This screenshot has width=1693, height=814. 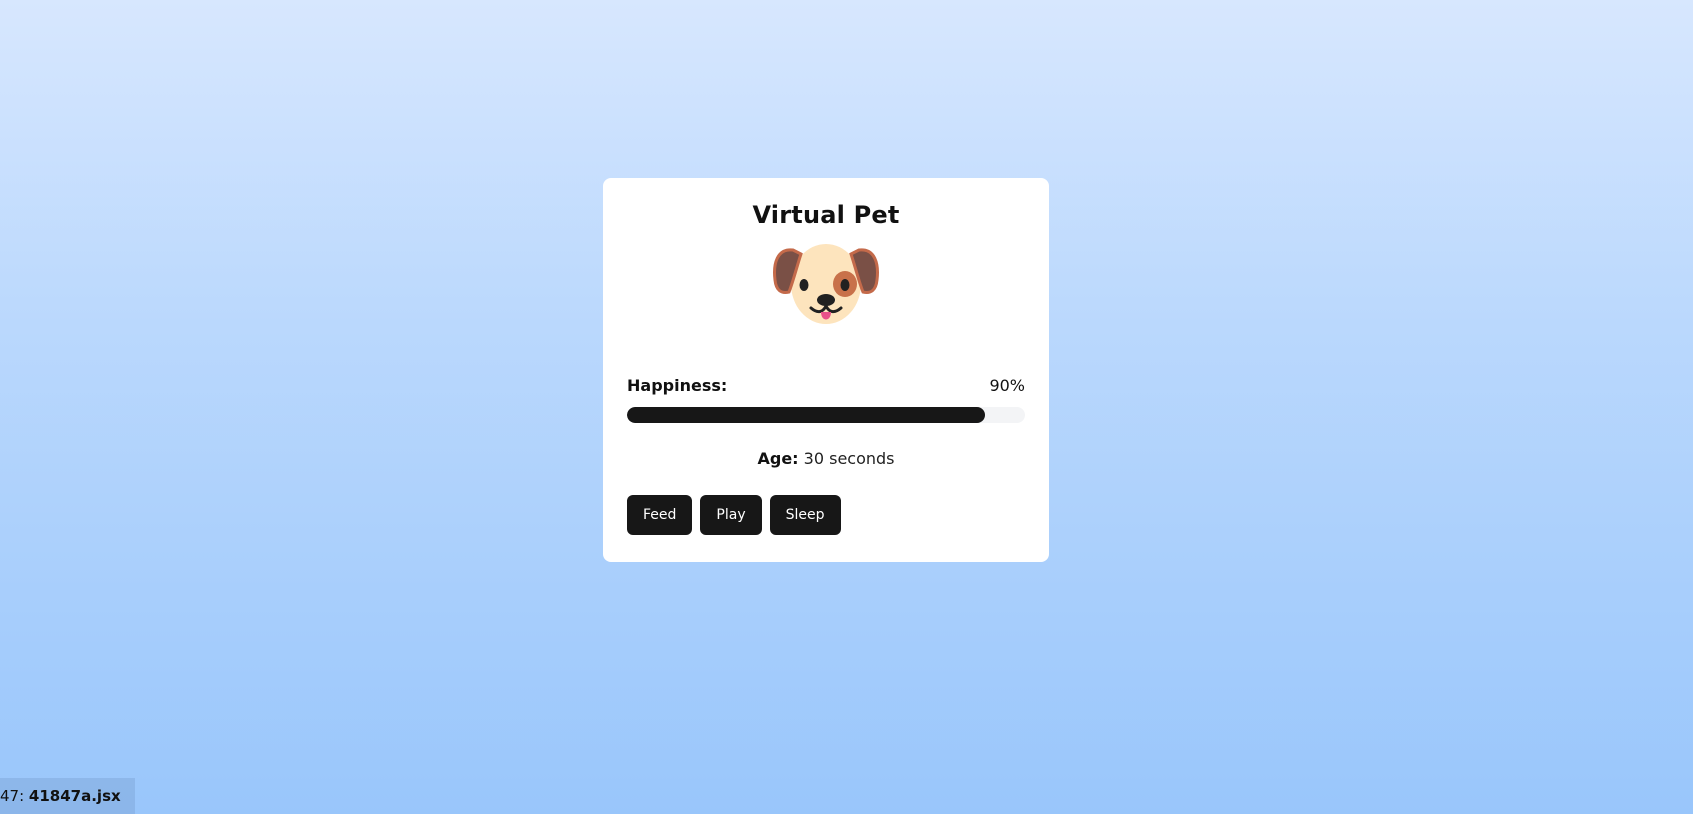 What do you see at coordinates (731, 515) in the screenshot?
I see `play-button: Play` at bounding box center [731, 515].